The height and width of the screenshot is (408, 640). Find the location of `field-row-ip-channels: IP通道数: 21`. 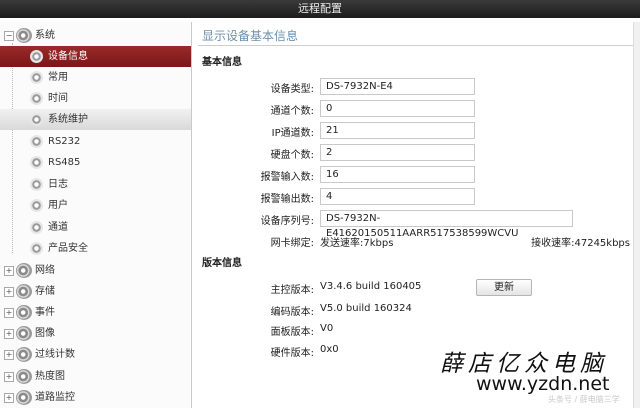

field-row-ip-channels: IP通道数: 21 is located at coordinates (416, 131).